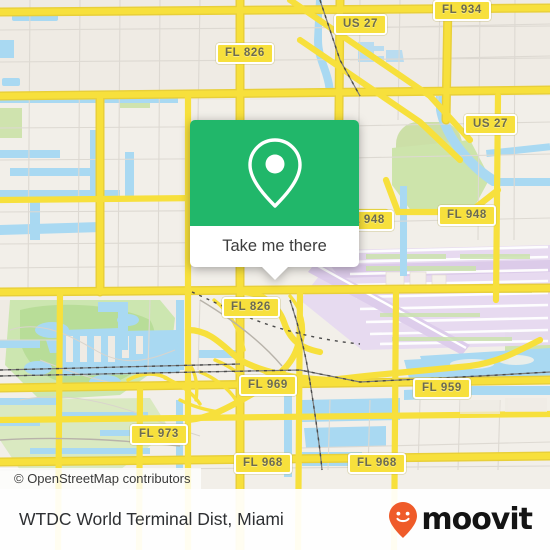 The width and height of the screenshot is (550, 550). Describe the element at coordinates (403, 519) in the screenshot. I see `moovit-pin-icon` at that location.